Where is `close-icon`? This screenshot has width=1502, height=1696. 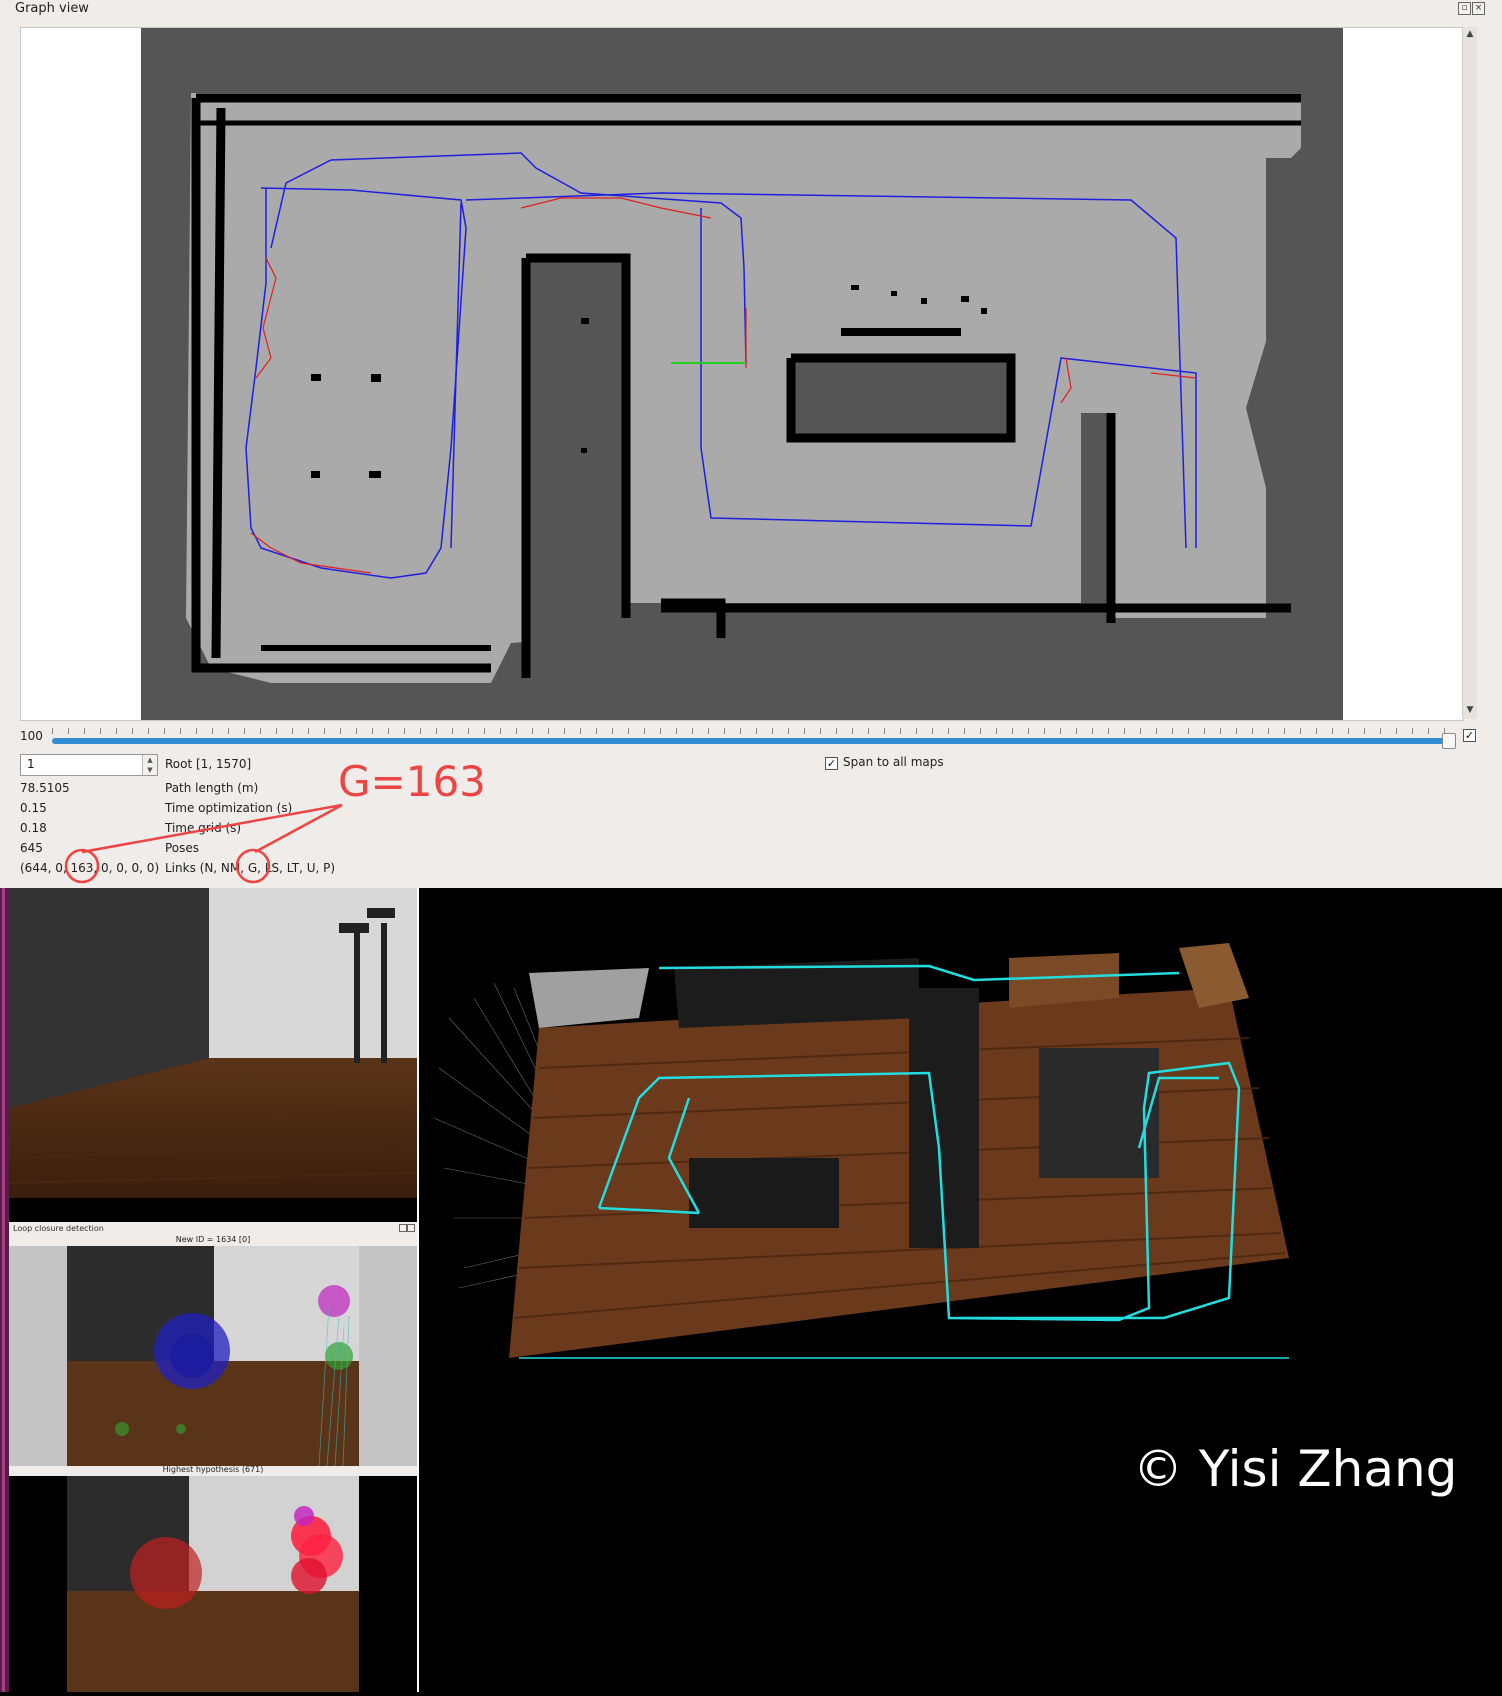
close-icon is located at coordinates (411, 1228).